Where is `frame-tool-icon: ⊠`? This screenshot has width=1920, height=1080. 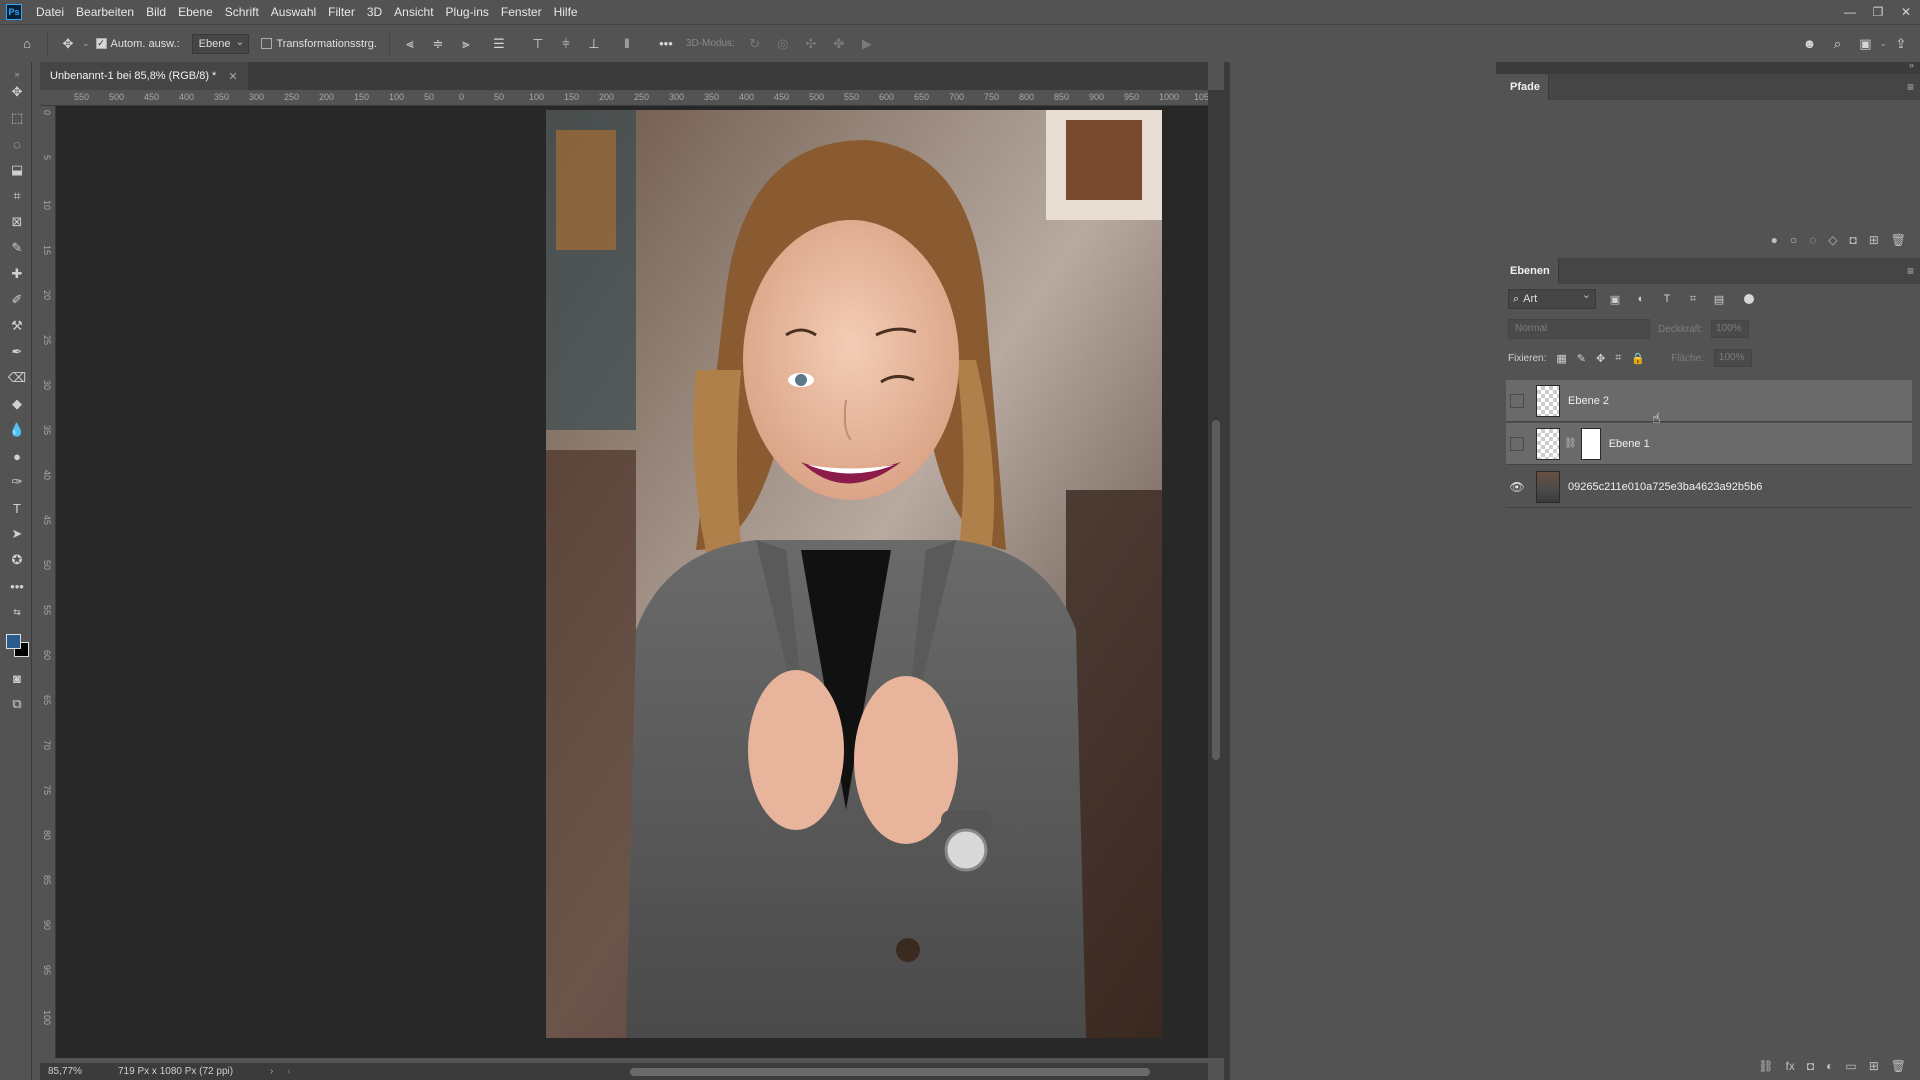
frame-tool-icon: ⊠ is located at coordinates (17, 222).